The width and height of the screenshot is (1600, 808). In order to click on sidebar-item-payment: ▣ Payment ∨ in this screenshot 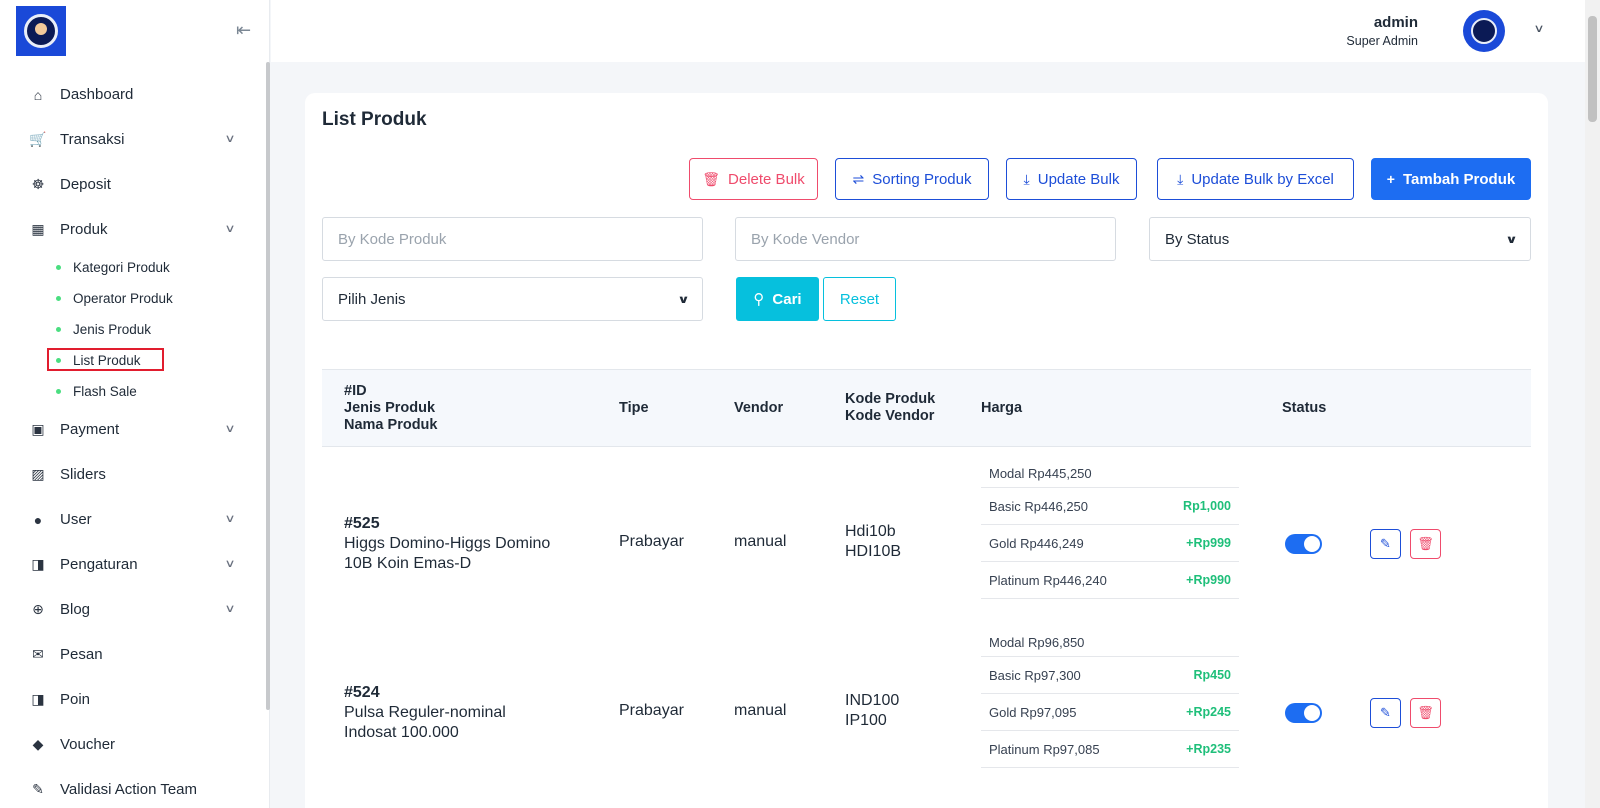, I will do `click(131, 429)`.